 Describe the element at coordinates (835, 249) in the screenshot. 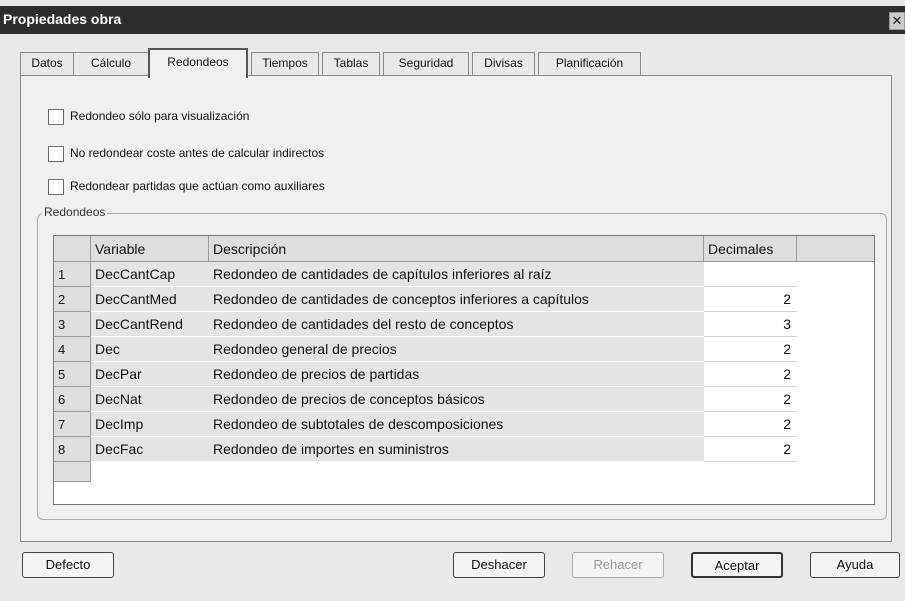

I see `column-header-empty` at that location.